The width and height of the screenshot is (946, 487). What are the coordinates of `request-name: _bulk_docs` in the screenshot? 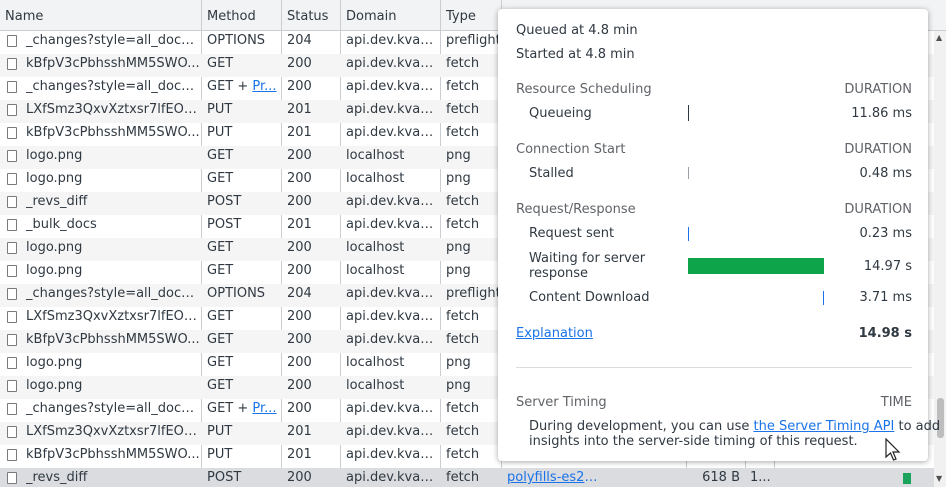 It's located at (113, 226).